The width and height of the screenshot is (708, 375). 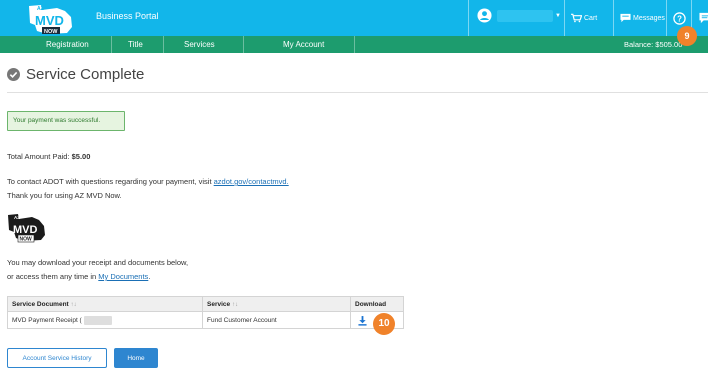 I want to click on total-label: Total Amount Paid:, so click(x=39, y=156).